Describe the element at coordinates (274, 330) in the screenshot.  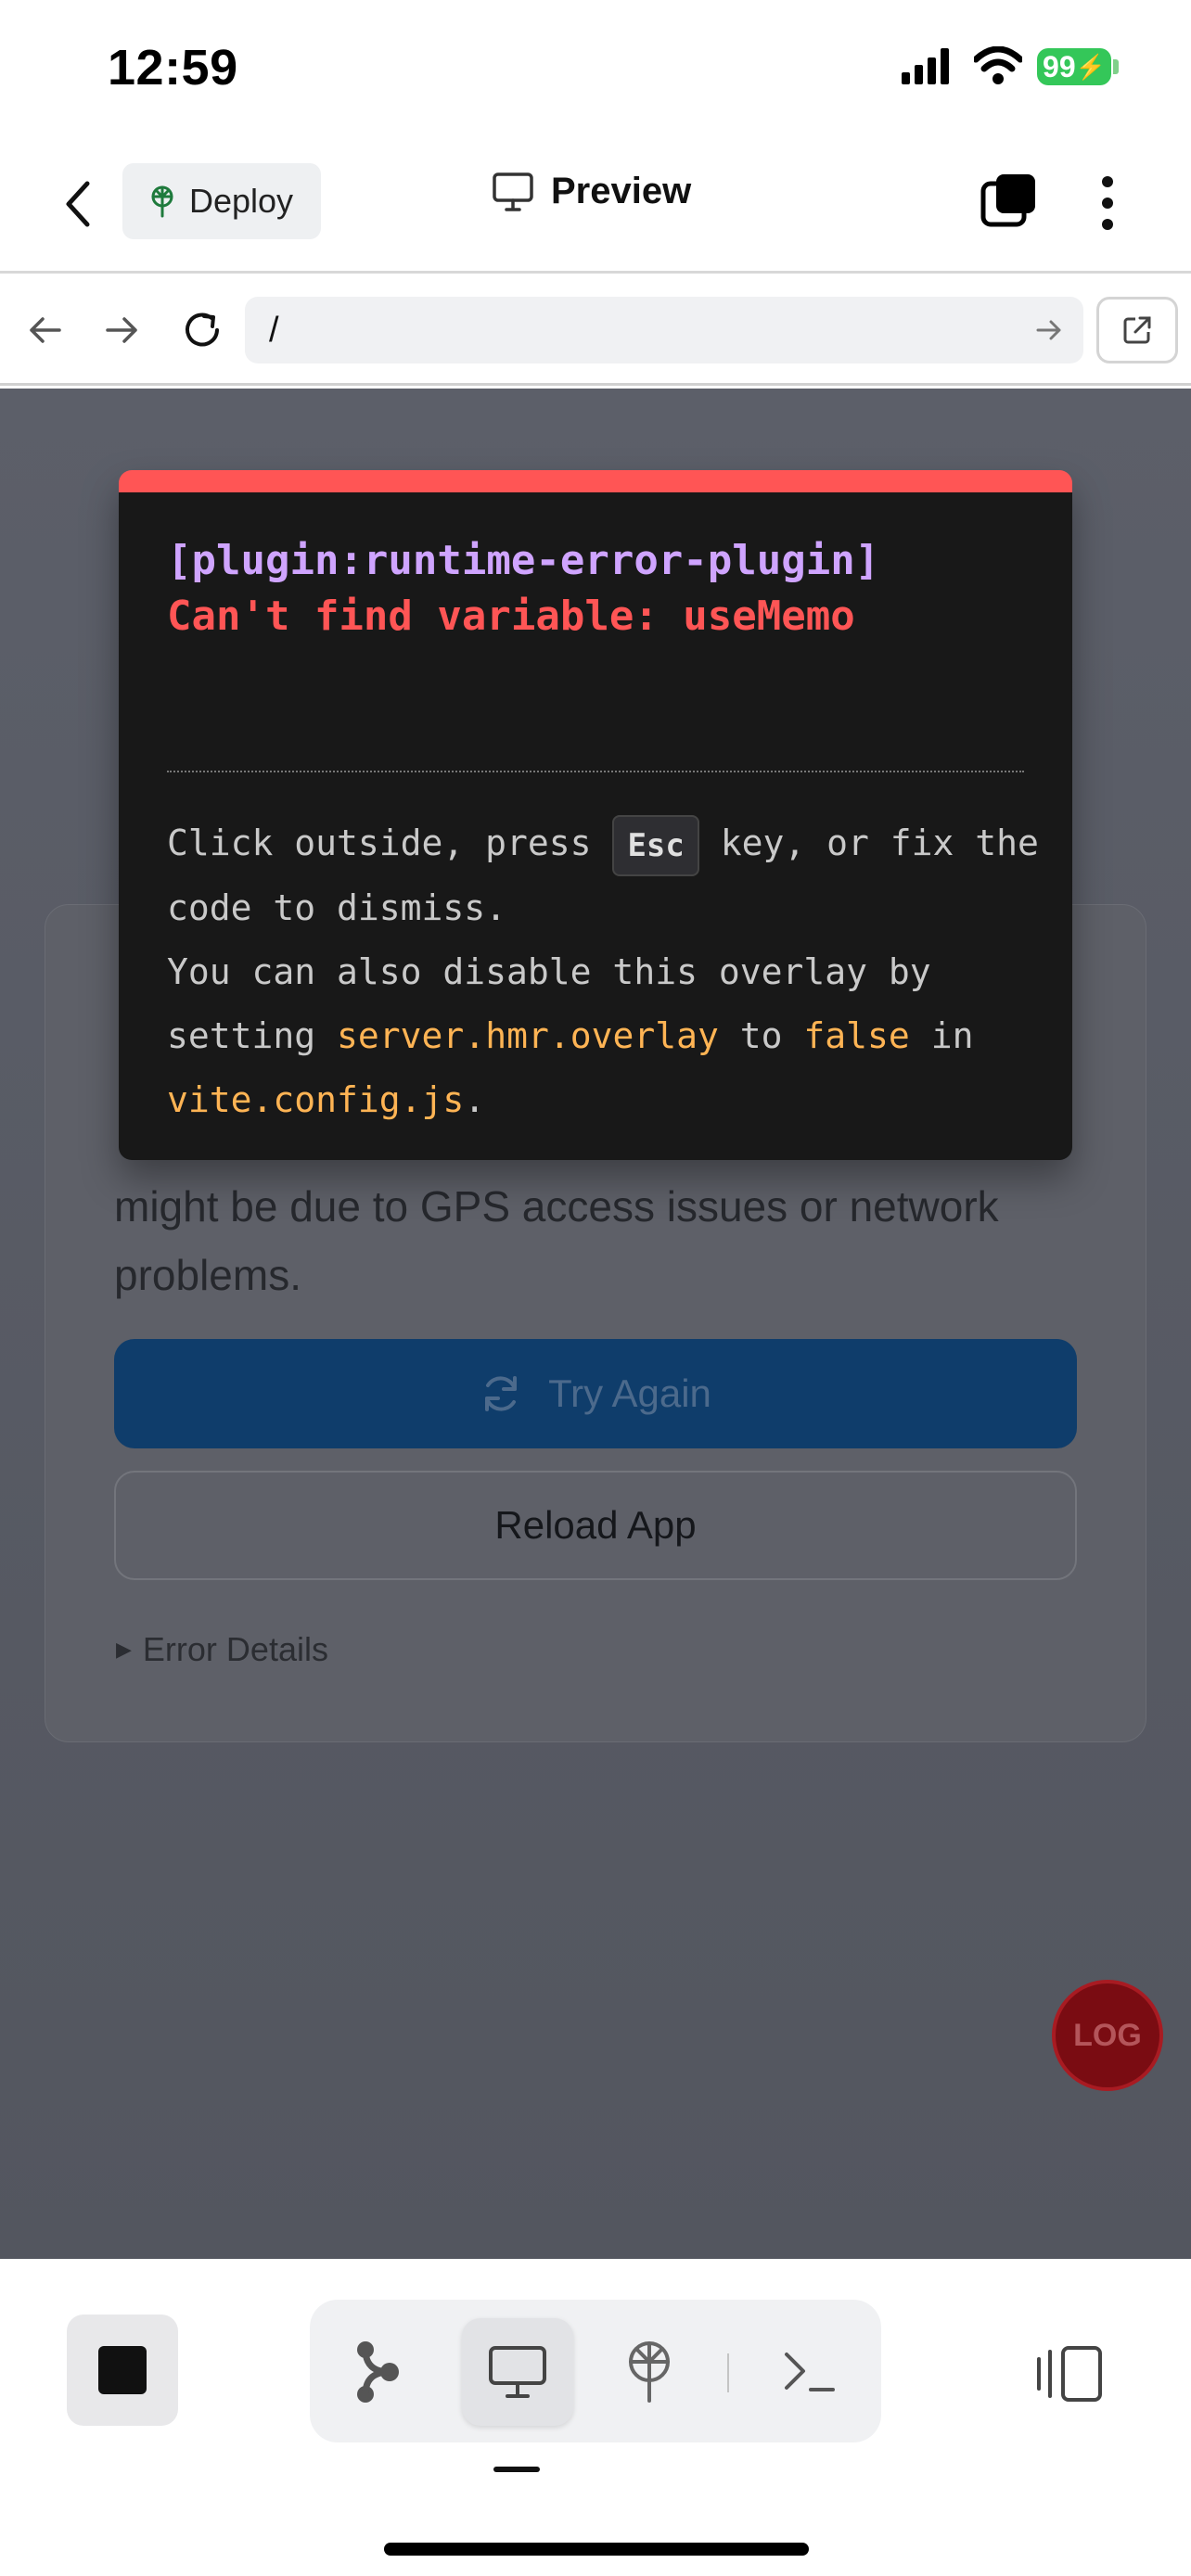
I see `url-path: /` at that location.